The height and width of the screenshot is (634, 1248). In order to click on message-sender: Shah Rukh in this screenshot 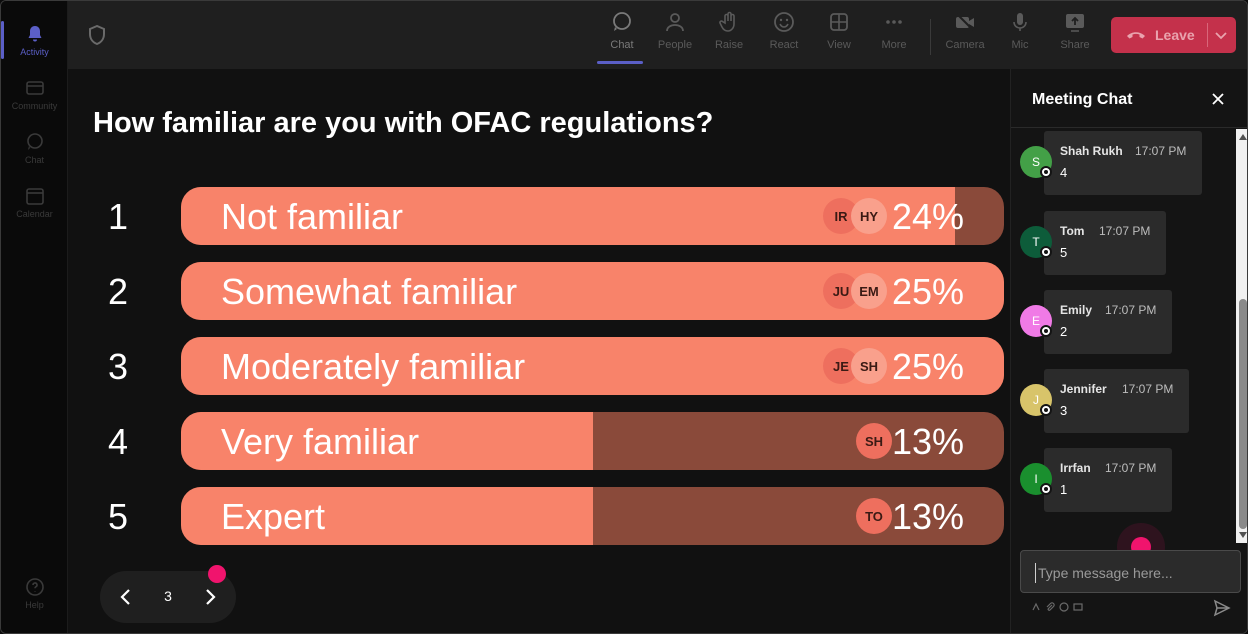, I will do `click(1091, 151)`.